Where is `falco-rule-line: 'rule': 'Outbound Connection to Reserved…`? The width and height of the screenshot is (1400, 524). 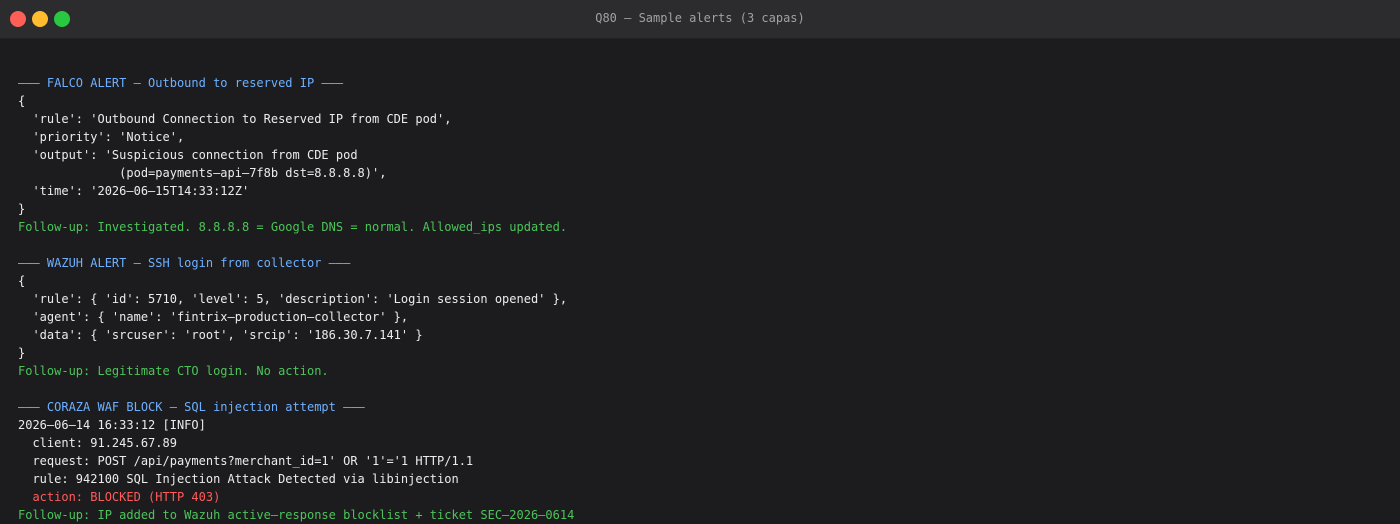
falco-rule-line: 'rule': 'Outbound Connection to Reserved… is located at coordinates (235, 119).